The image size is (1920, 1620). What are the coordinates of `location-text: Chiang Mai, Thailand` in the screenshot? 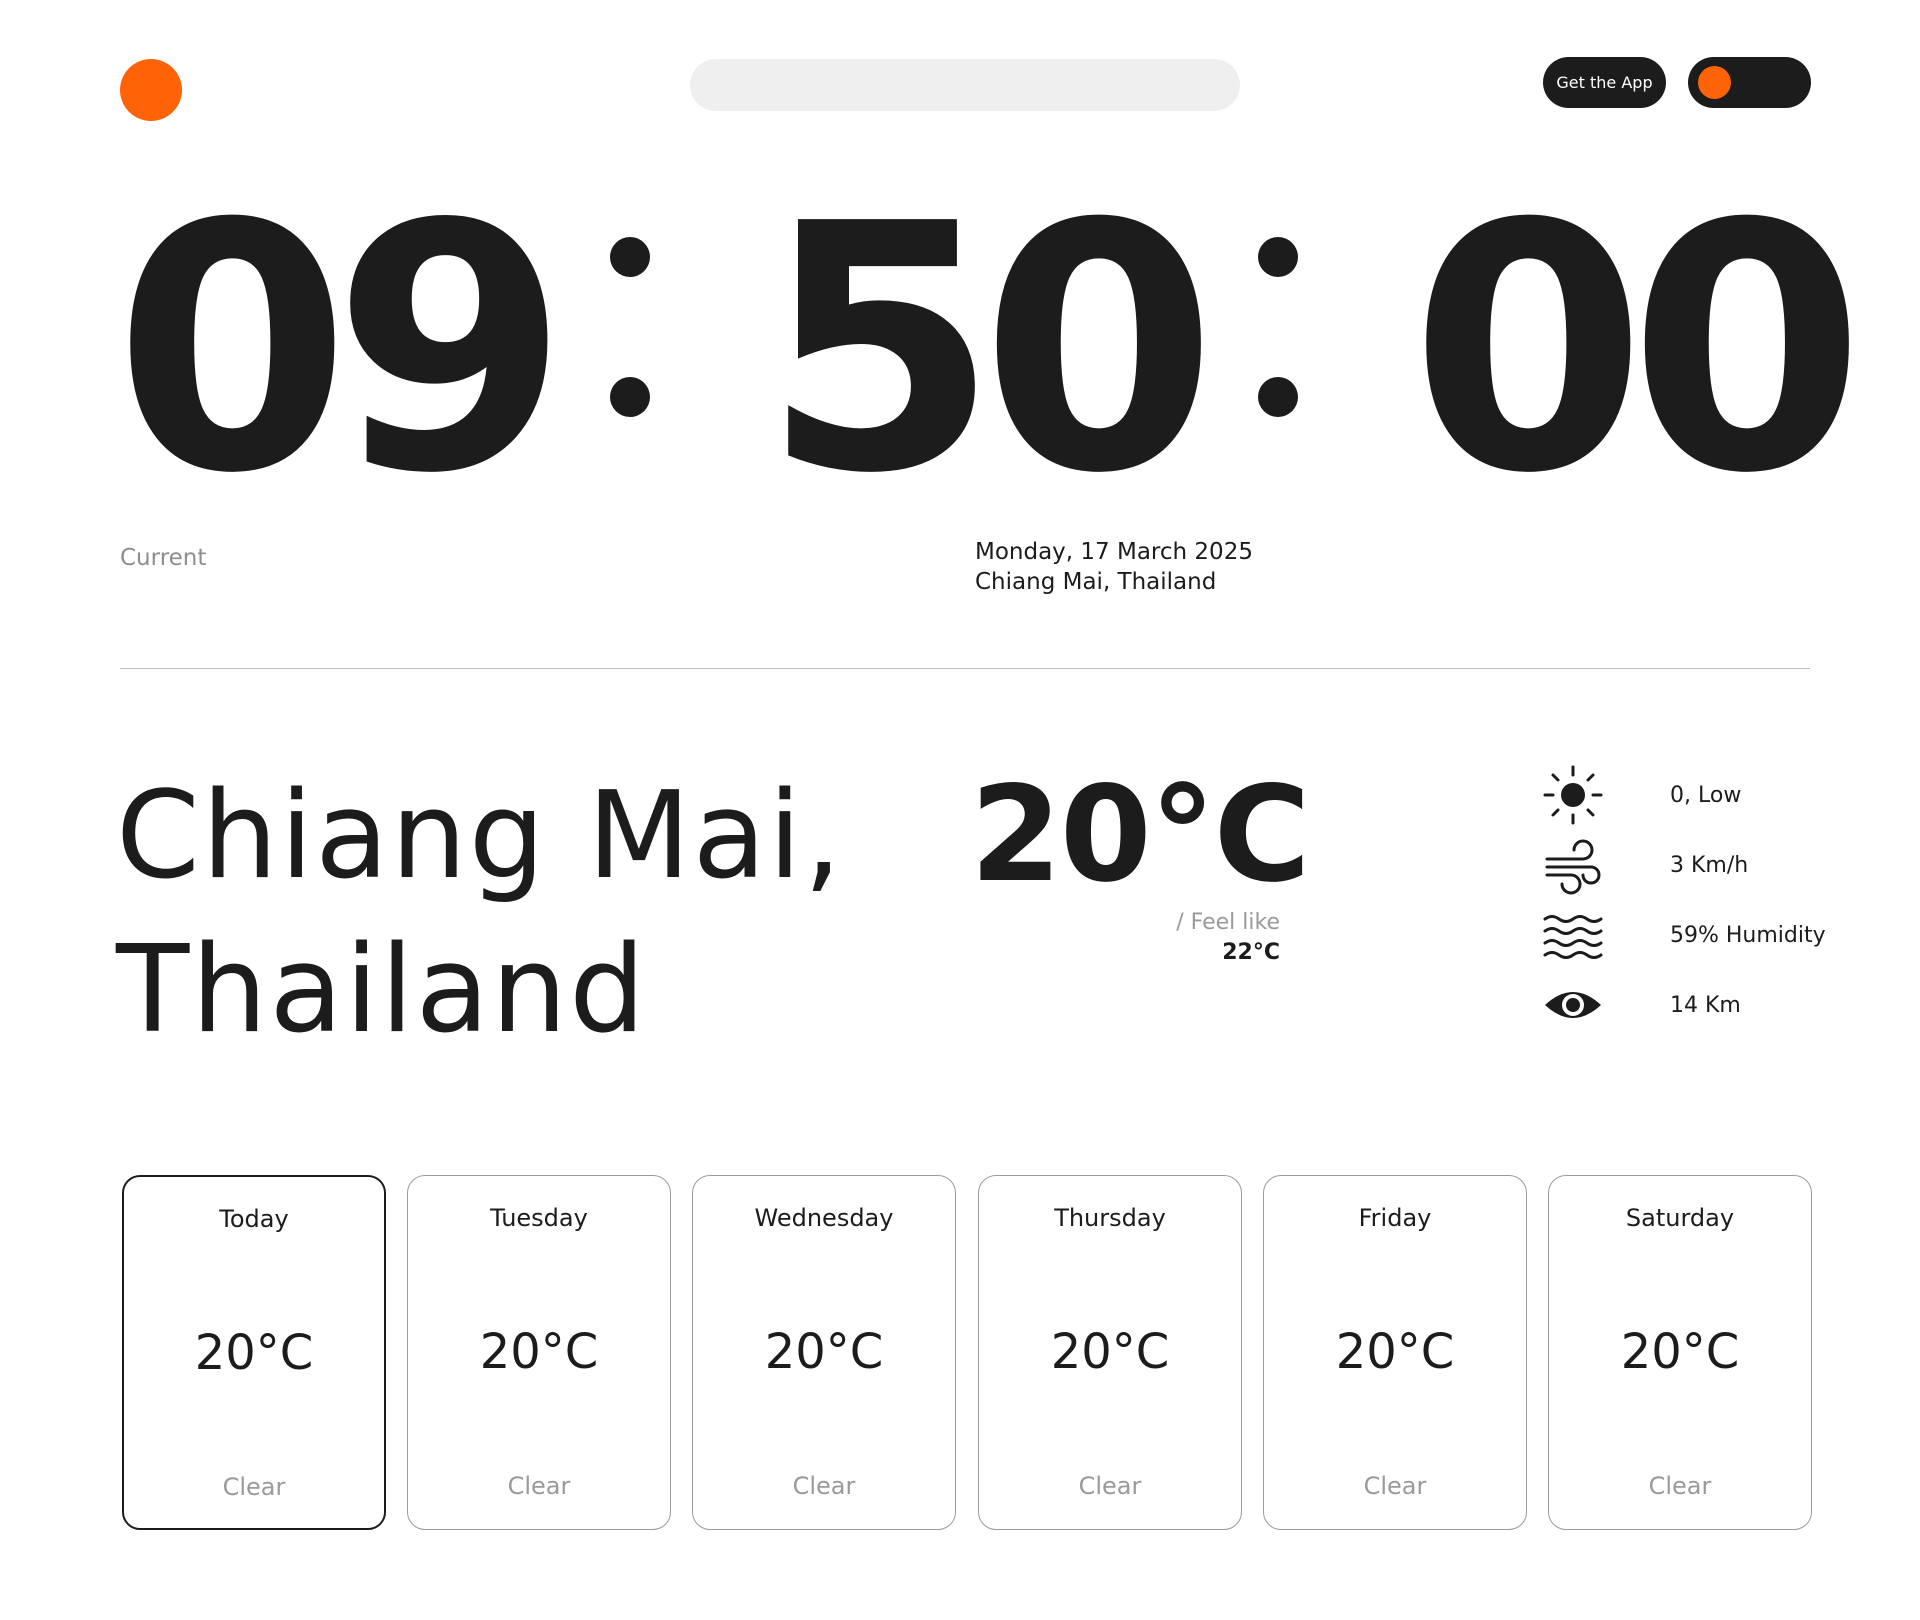 It's located at (1096, 582).